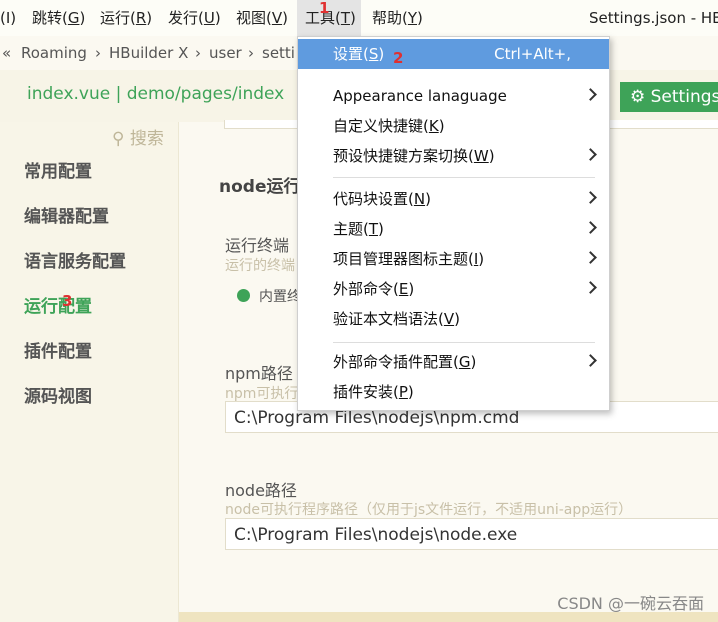 The image size is (718, 622). Describe the element at coordinates (669, 97) in the screenshot. I see `tab-settings-json: ⚙ Settings.` at that location.